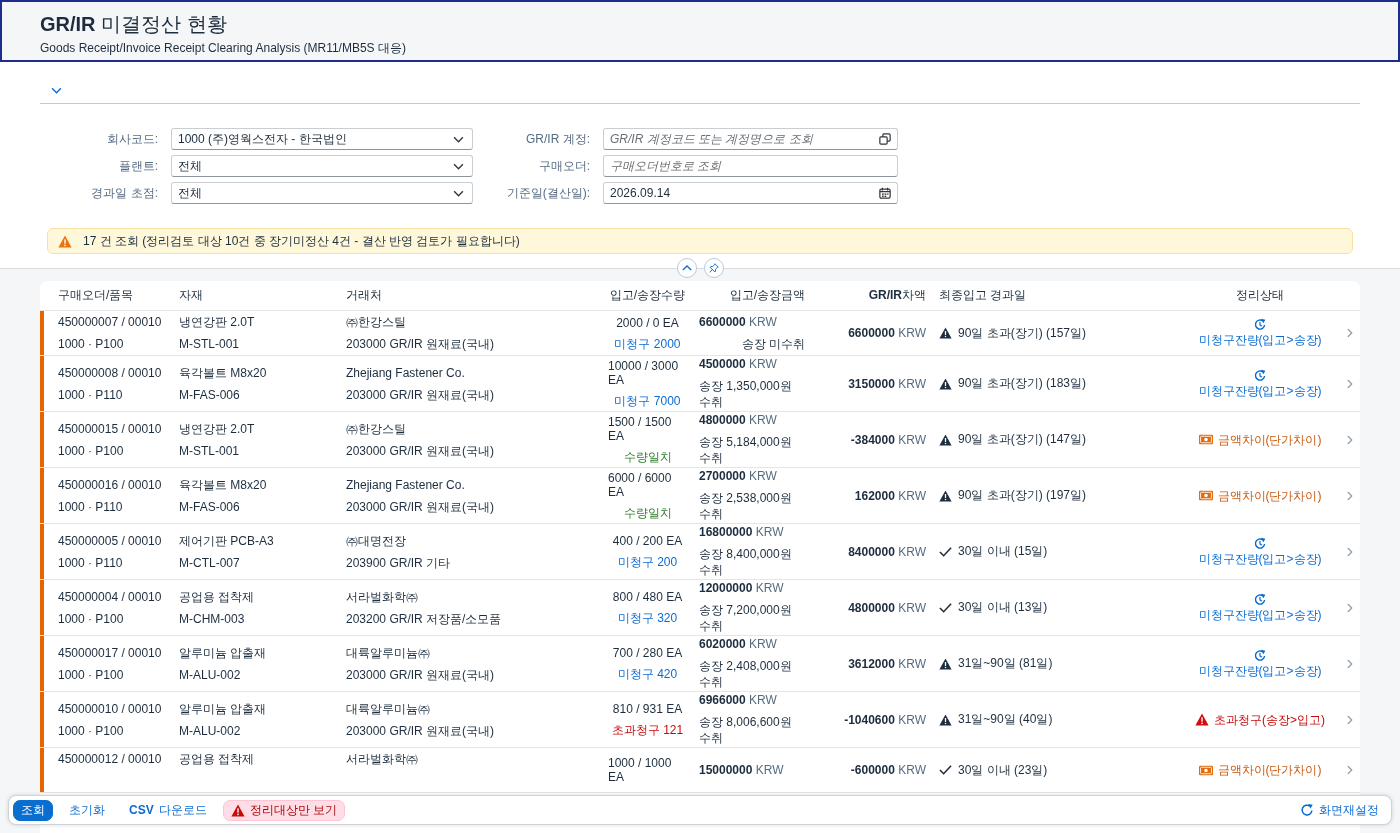 The height and width of the screenshot is (833, 1400). I want to click on amount-text: 6966000 KRW, so click(738, 700).